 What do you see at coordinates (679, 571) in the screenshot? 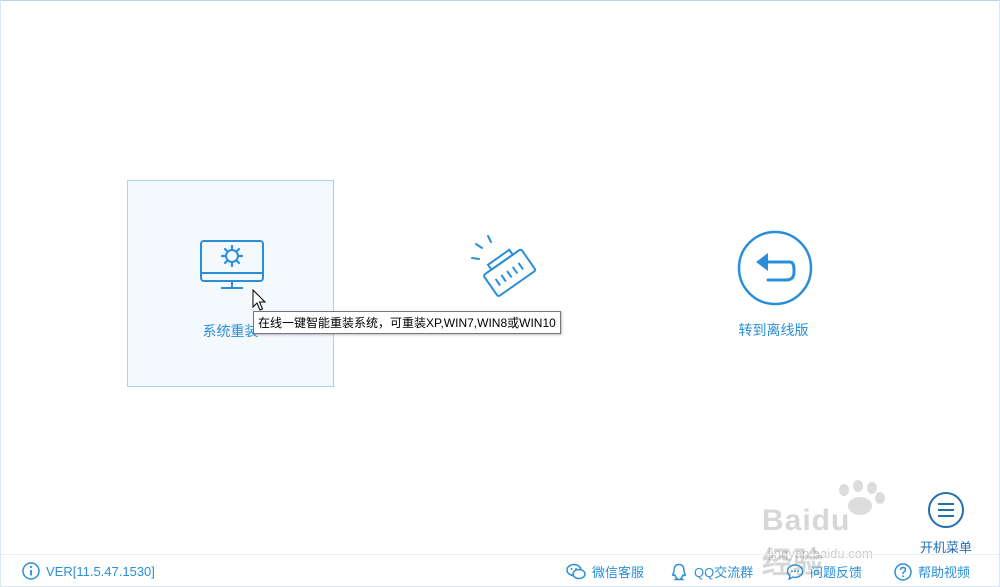
I see `qq-icon` at bounding box center [679, 571].